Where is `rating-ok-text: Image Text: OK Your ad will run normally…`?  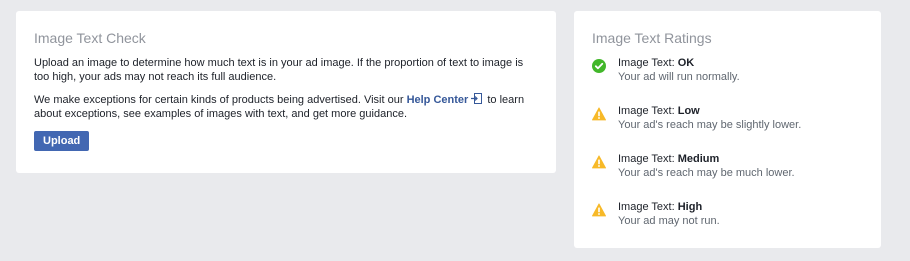
rating-ok-text: Image Text: OK Your ad will run normally… is located at coordinates (679, 70).